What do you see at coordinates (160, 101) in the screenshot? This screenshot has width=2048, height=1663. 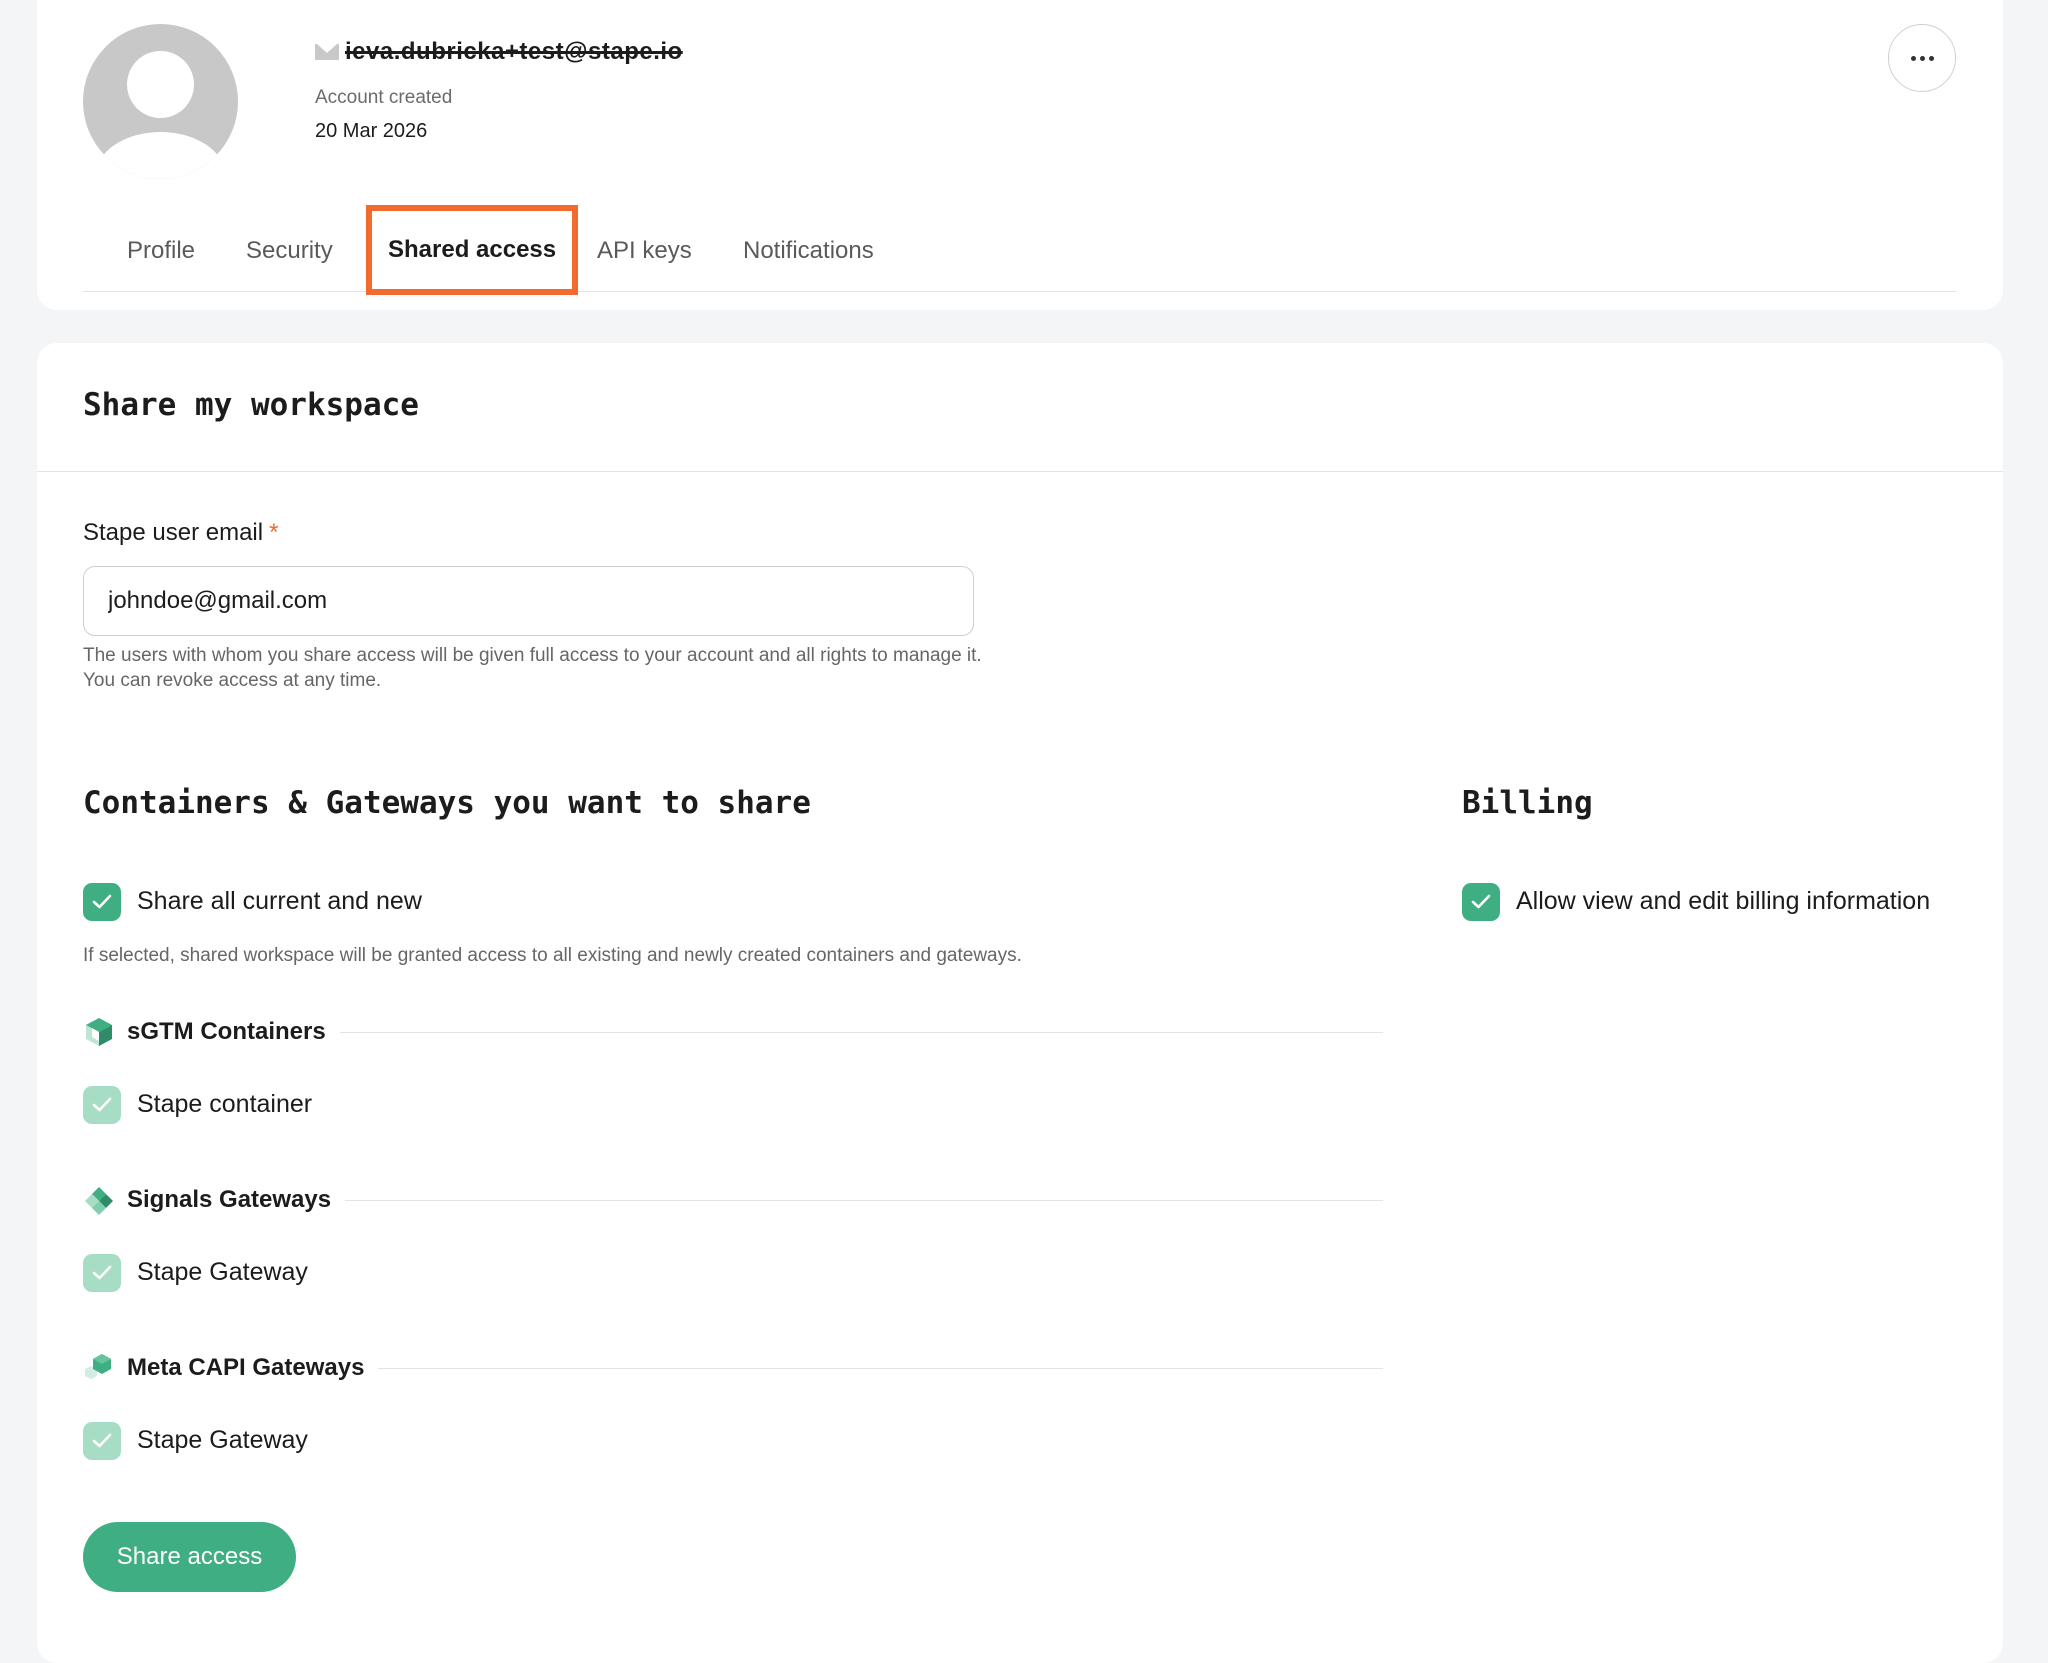 I see `avatar` at bounding box center [160, 101].